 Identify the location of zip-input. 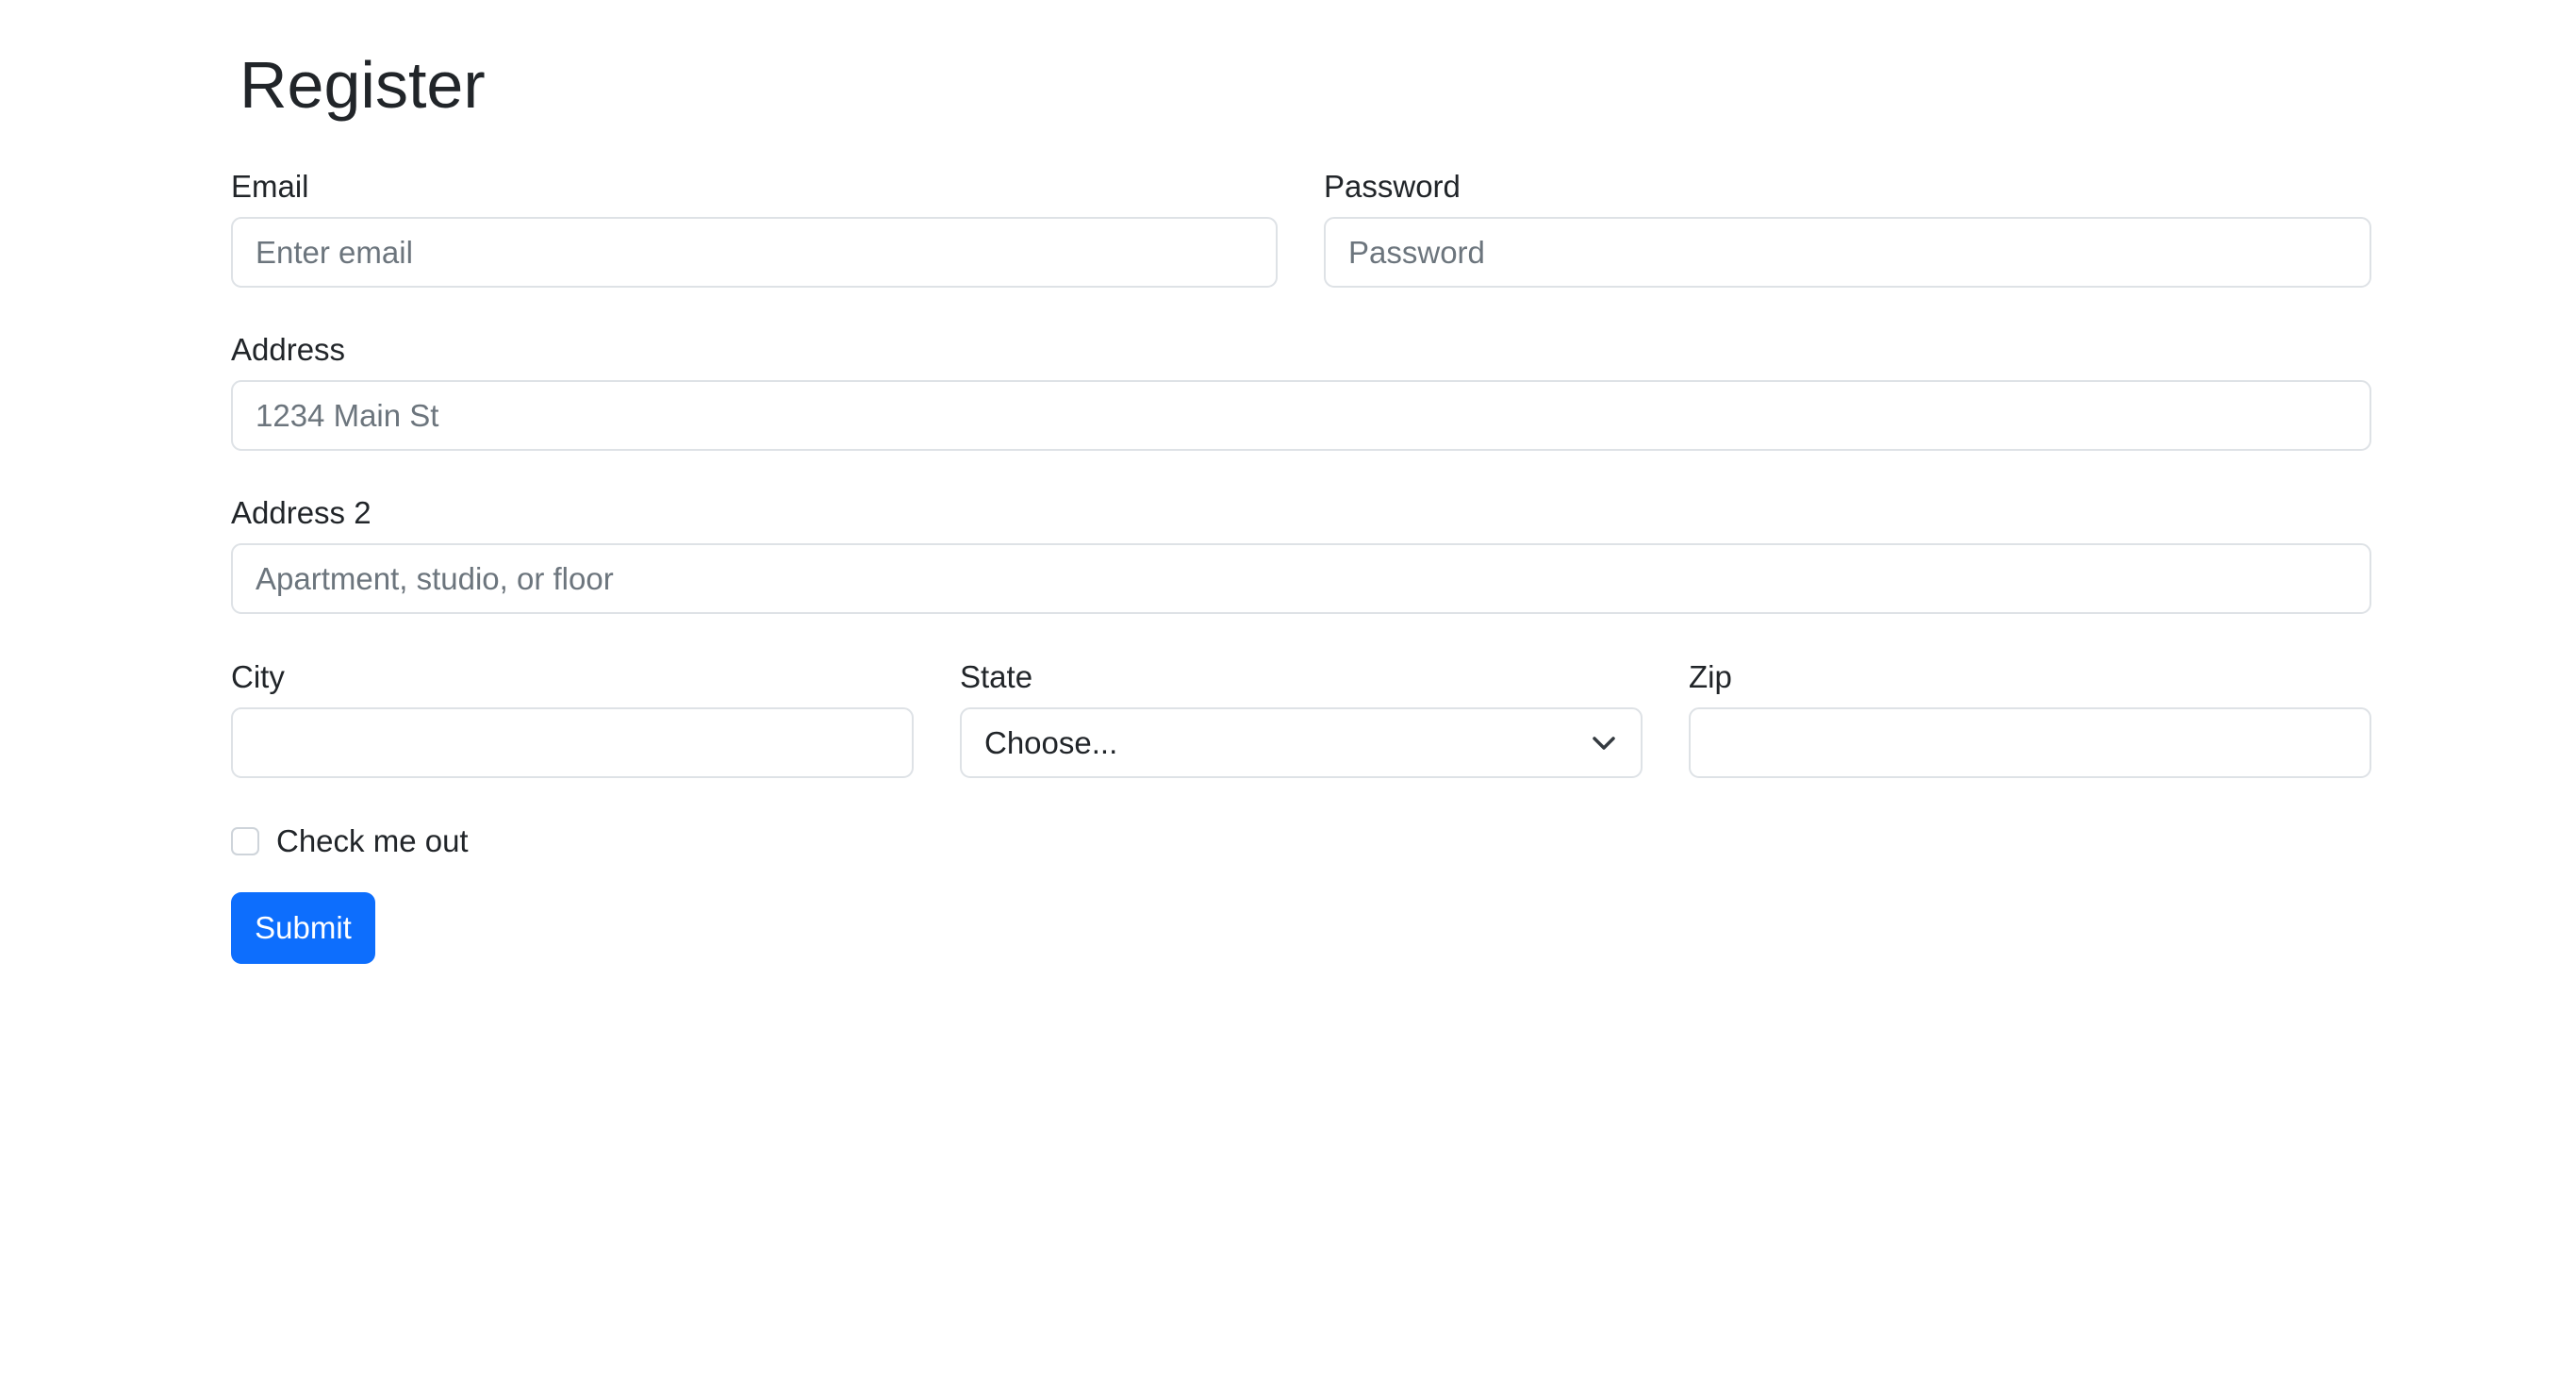
(2030, 742).